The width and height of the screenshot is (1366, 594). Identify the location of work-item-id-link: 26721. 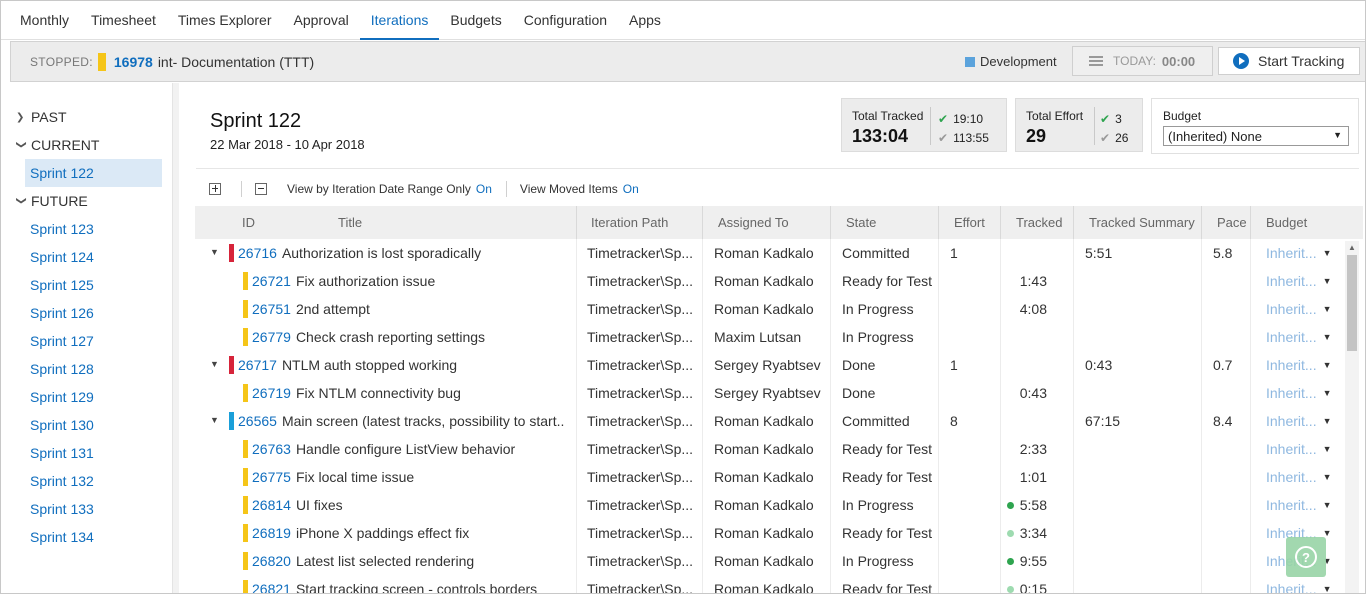
(271, 281).